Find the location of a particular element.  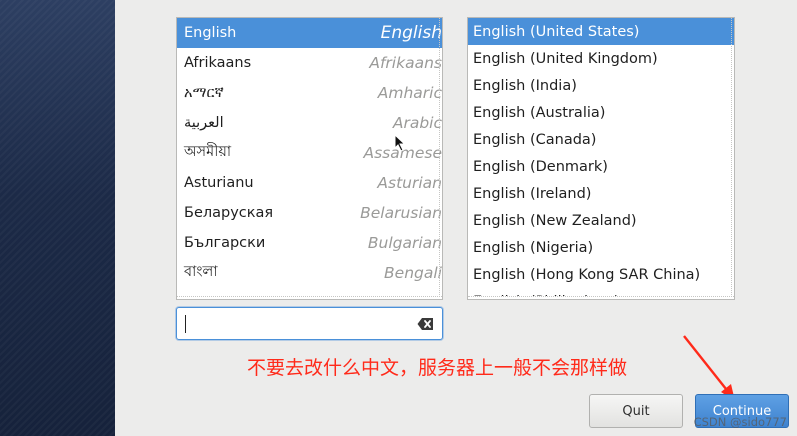

language-search-input is located at coordinates (295, 324).